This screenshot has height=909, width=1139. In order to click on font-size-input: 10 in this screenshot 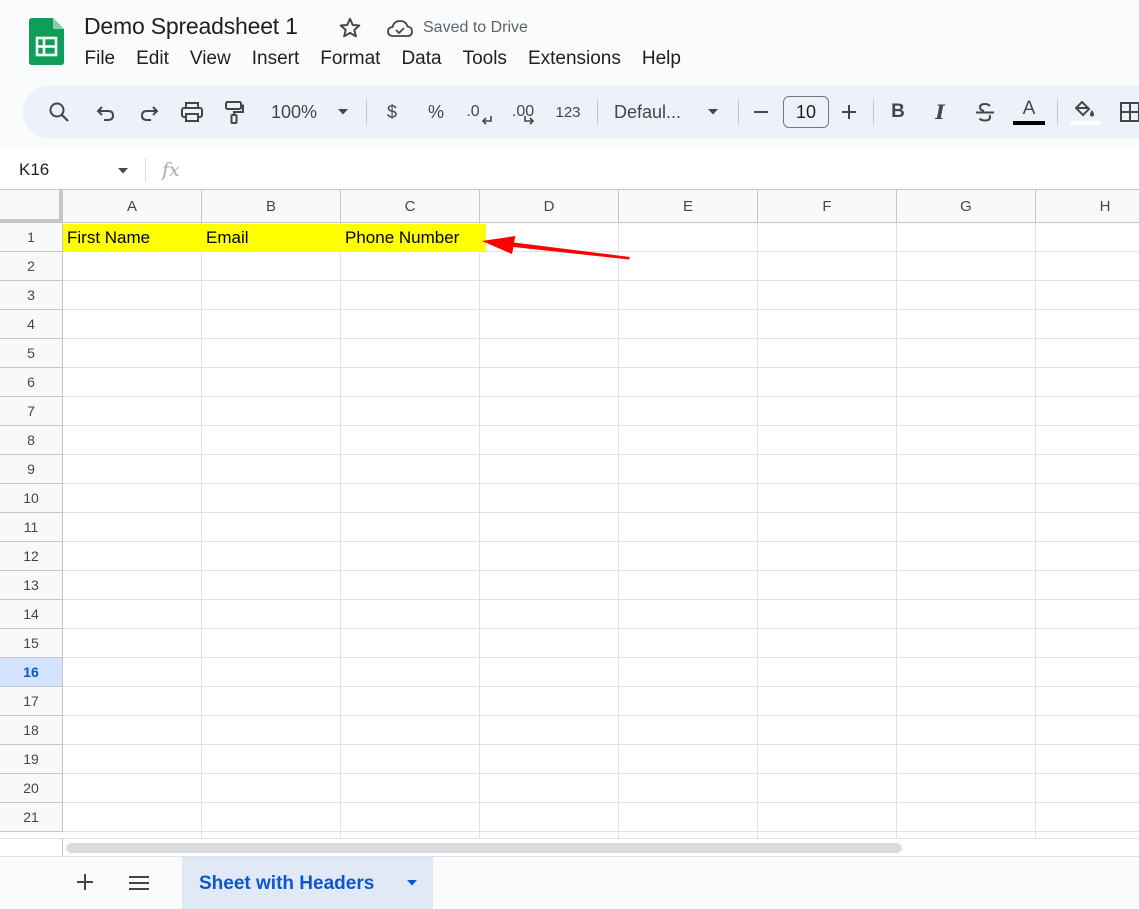, I will do `click(806, 112)`.